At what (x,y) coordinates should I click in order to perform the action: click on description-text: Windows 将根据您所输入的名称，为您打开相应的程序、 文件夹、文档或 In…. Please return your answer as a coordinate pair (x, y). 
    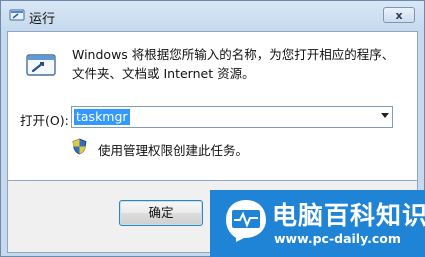
    Looking at the image, I should click on (237, 64).